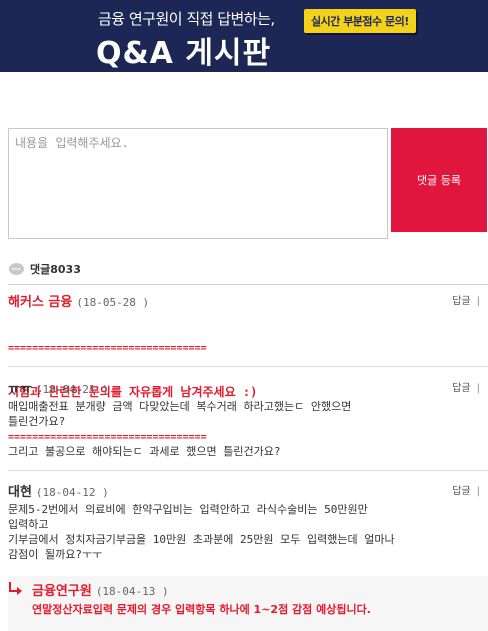  Describe the element at coordinates (20, 492) in the screenshot. I see `comment-author: 대현` at that location.